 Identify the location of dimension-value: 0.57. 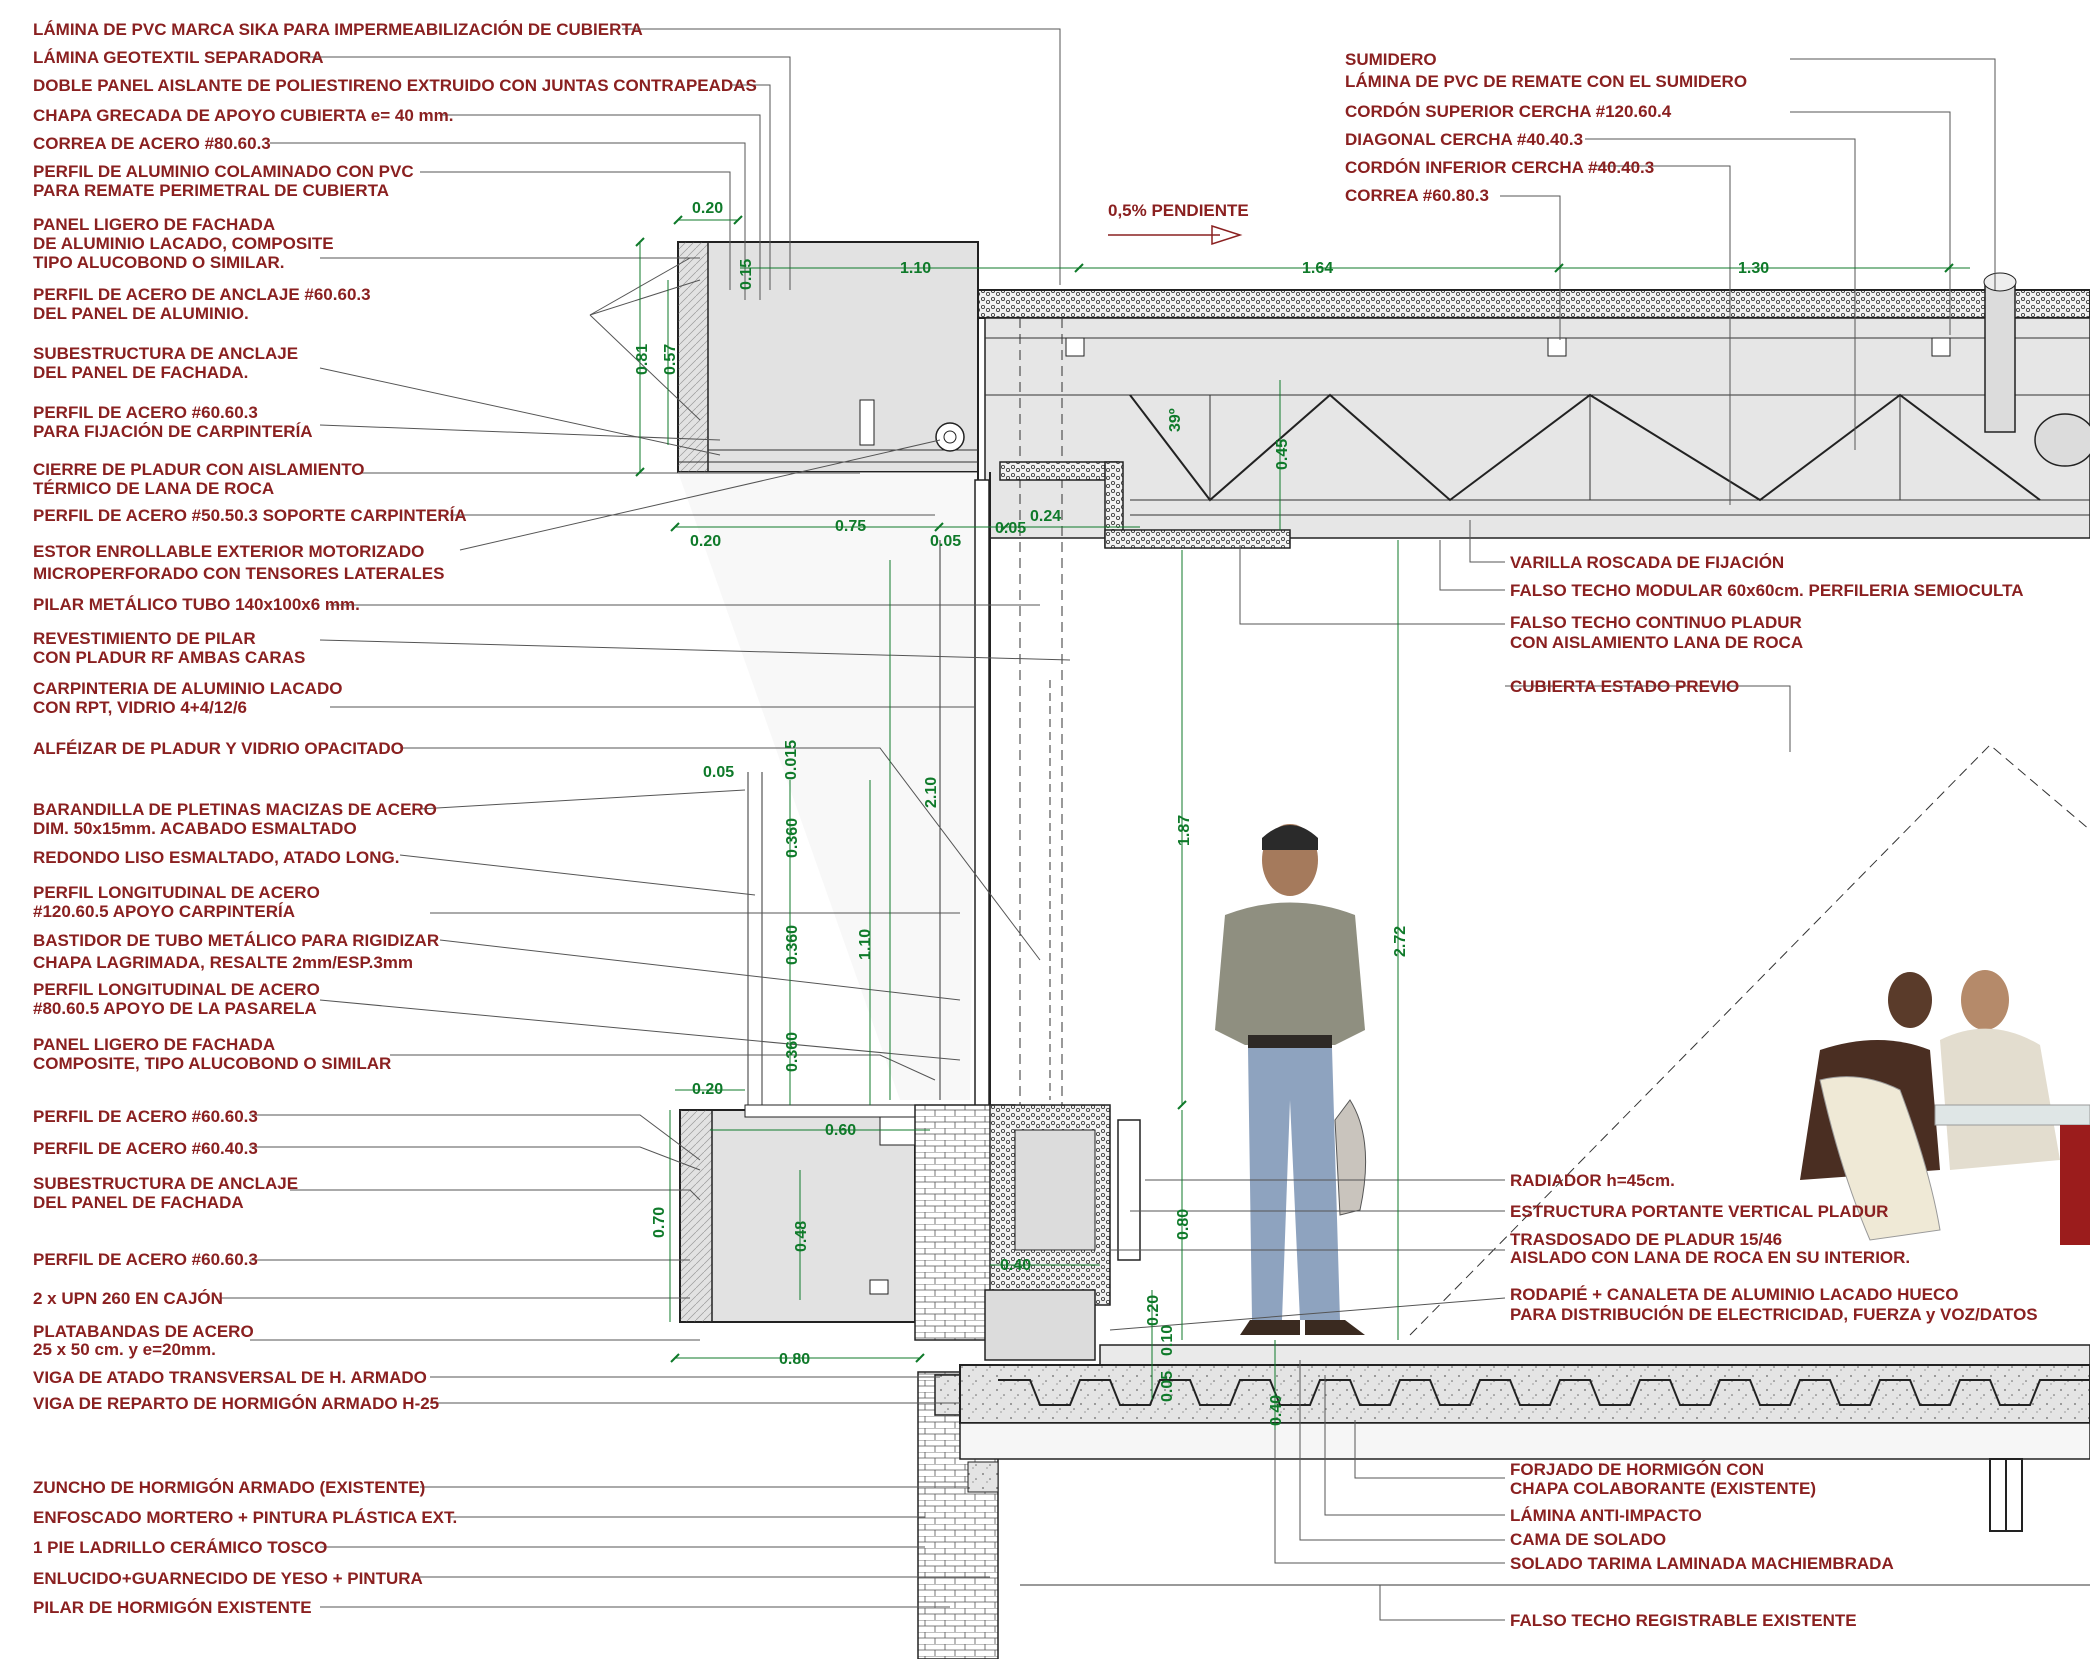
(670, 359).